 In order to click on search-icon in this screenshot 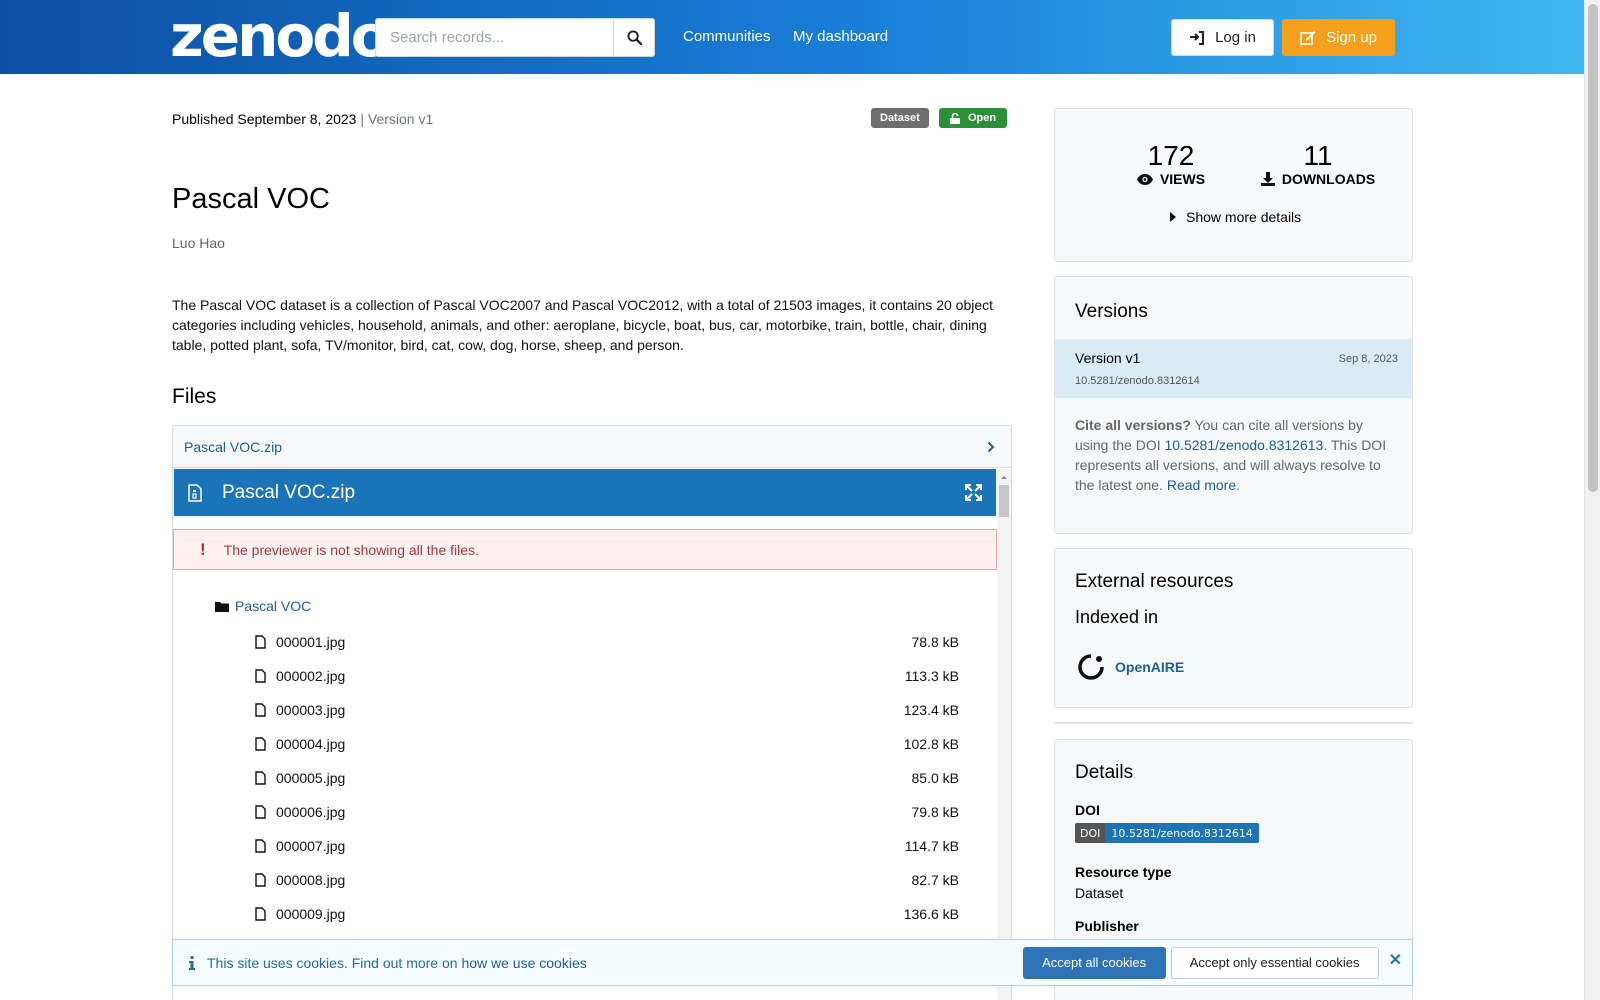, I will do `click(634, 37)`.